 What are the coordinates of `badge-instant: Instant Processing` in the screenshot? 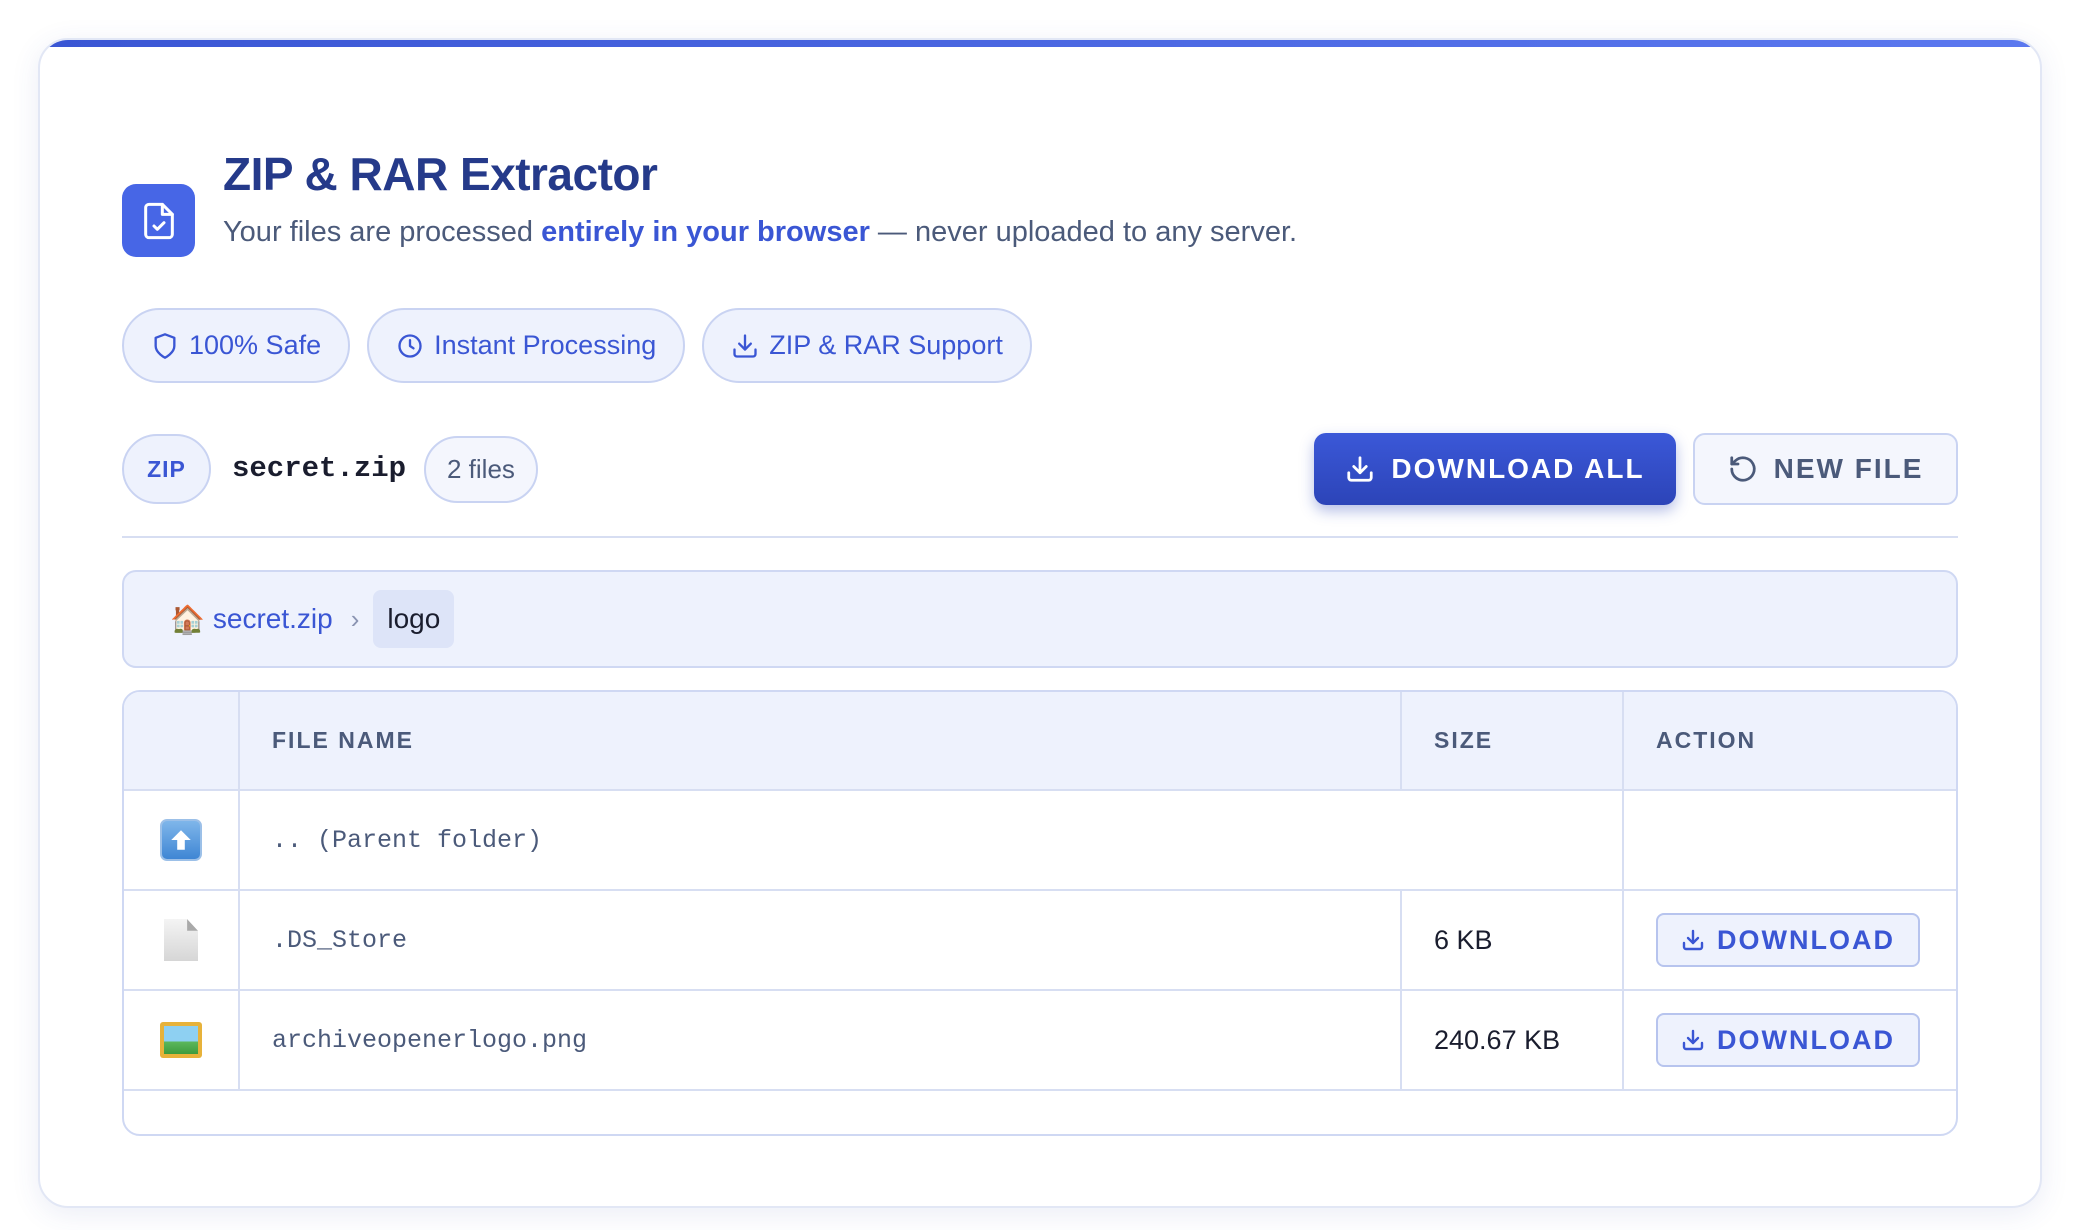 It's located at (526, 345).